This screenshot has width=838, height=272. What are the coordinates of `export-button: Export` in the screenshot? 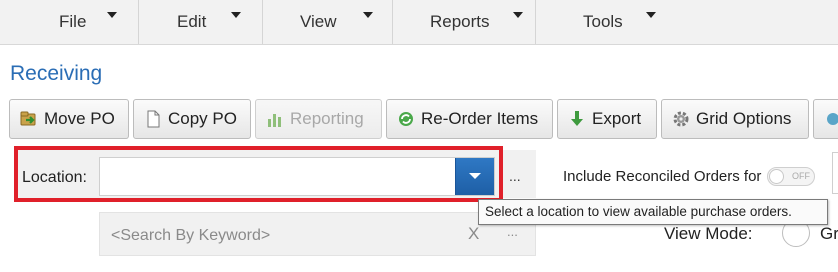 It's located at (607, 119).